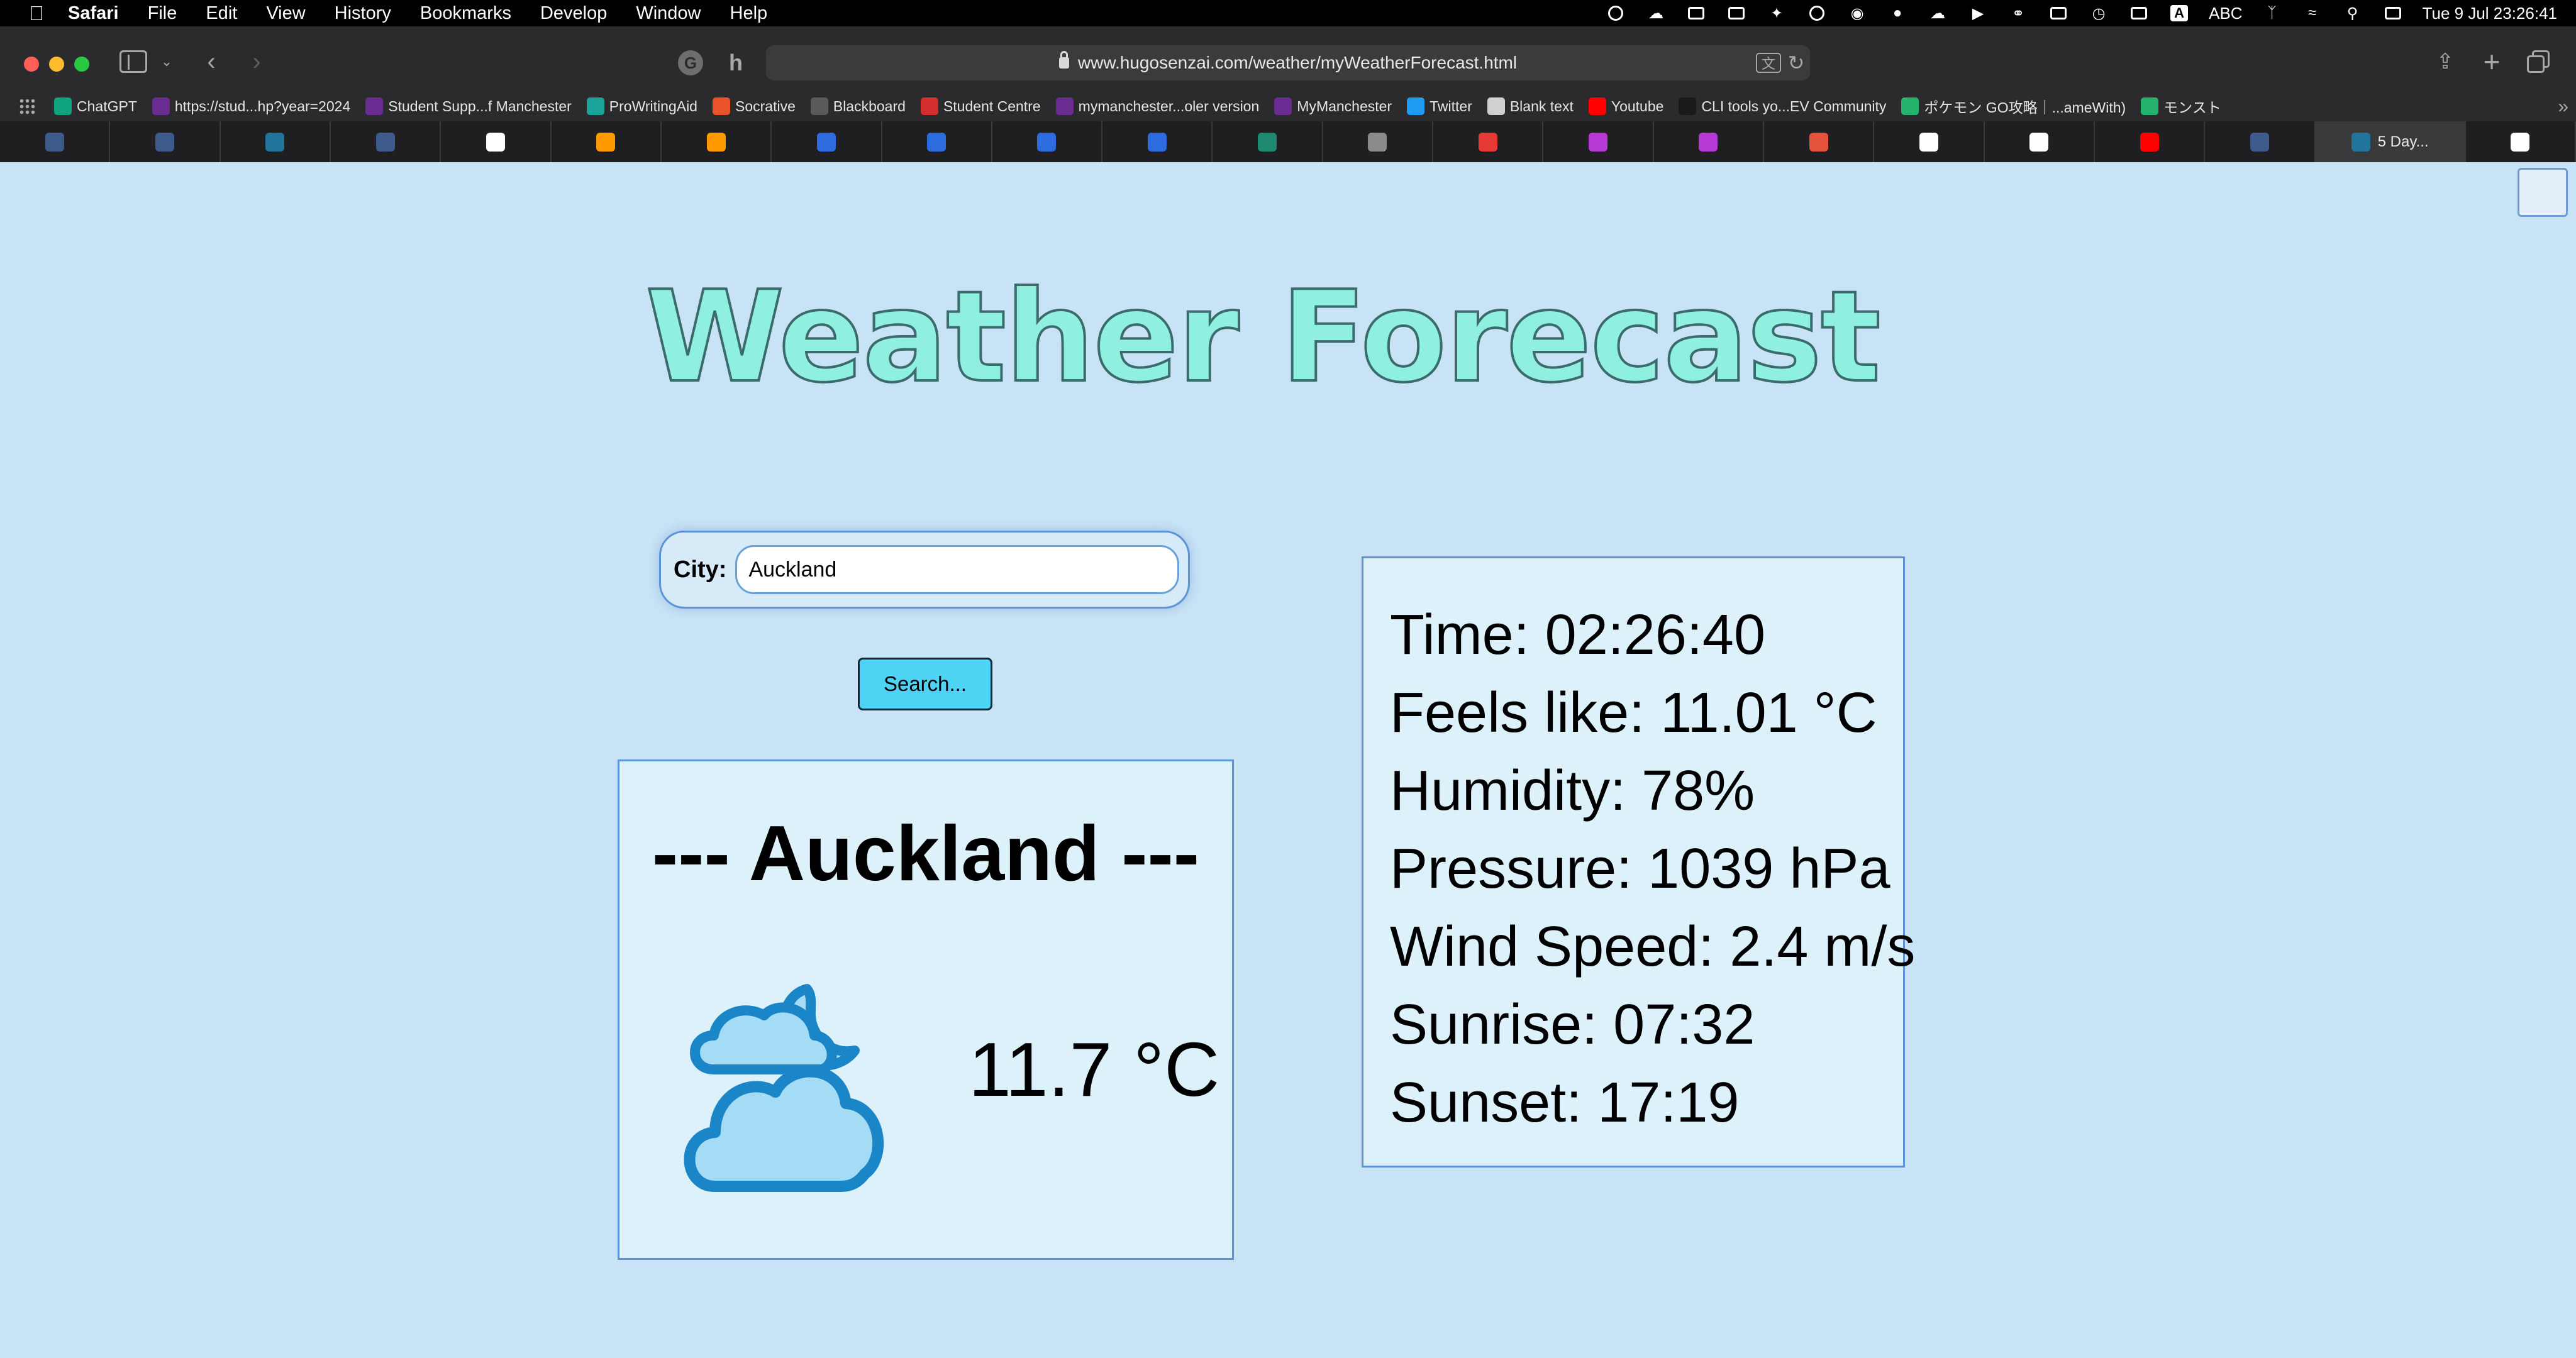  I want to click on bookmark-item: Blackboard, so click(858, 106).